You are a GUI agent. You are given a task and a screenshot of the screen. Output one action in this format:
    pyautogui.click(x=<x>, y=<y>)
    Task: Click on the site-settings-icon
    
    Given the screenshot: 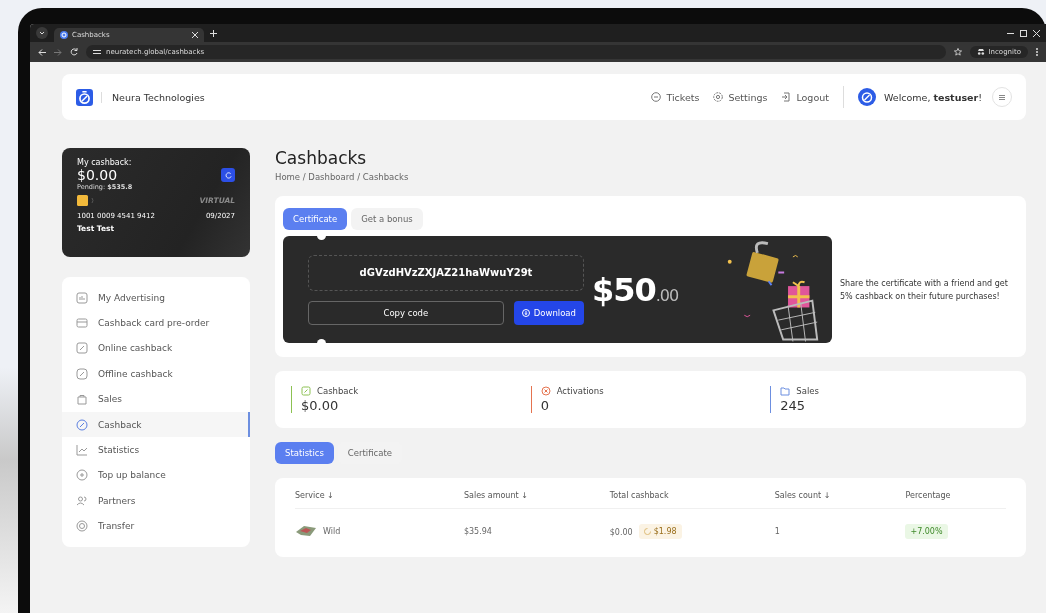 What is the action you would take?
    pyautogui.click(x=97, y=52)
    